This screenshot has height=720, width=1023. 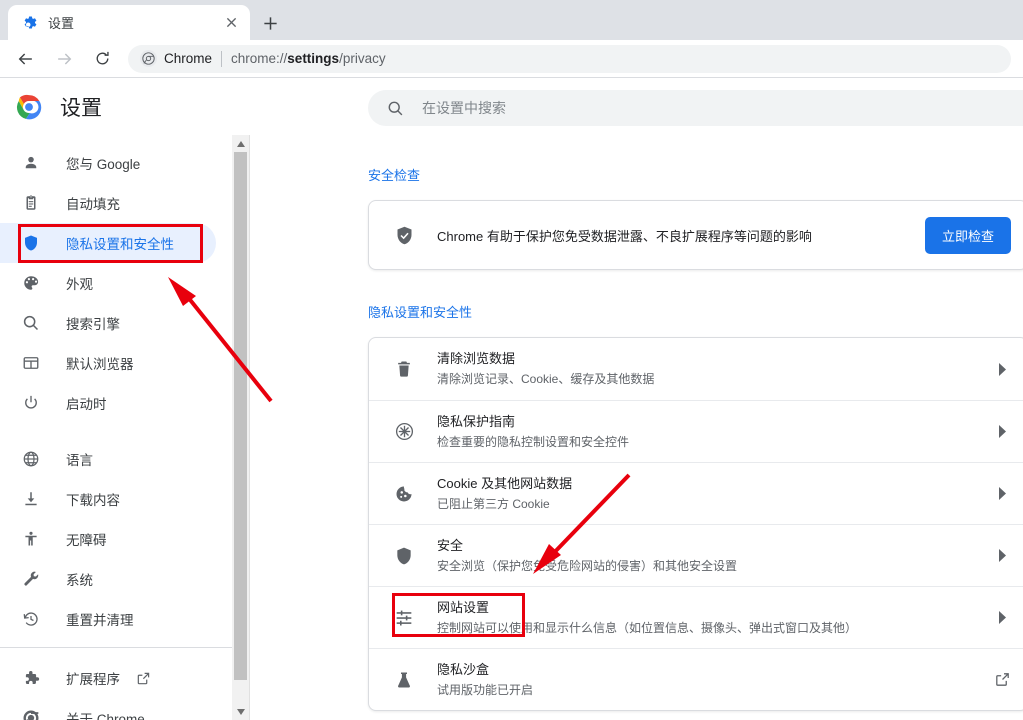 I want to click on row-text: 清除浏览数据 清除浏览记录、Cookie、缓存及其他数据, so click(x=715, y=369).